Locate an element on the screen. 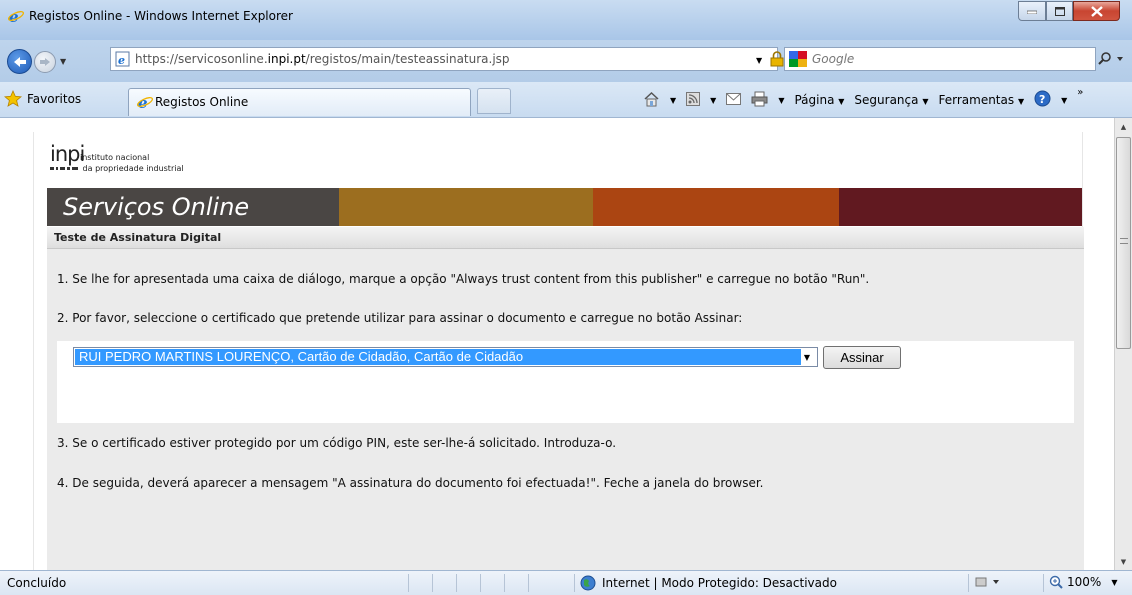 This screenshot has height=595, width=1132. protected-mode-icon is located at coordinates (988, 583).